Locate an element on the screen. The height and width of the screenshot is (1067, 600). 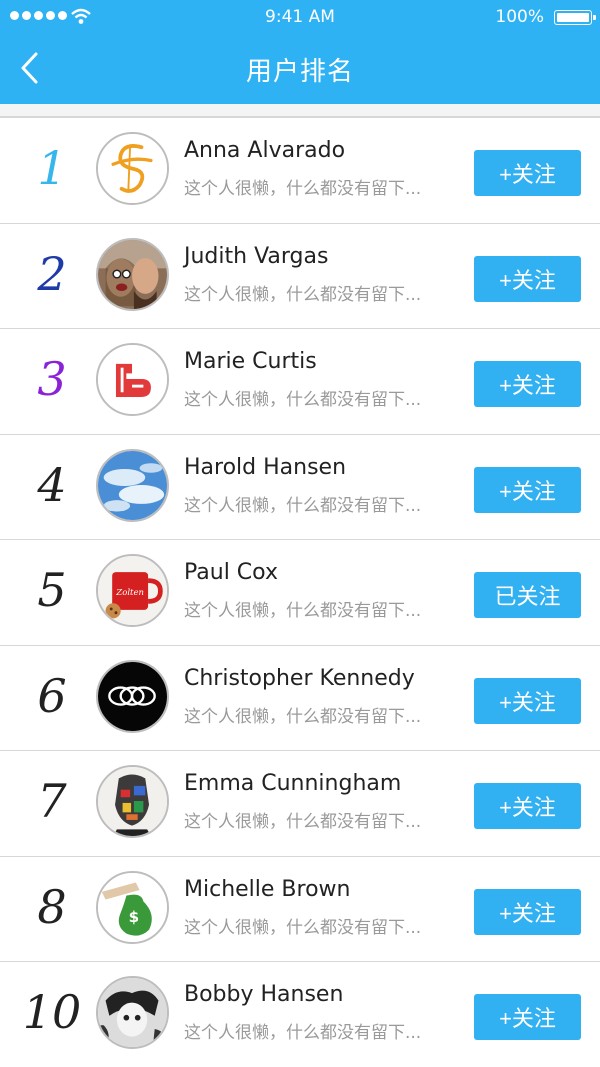
rank-number: 4 is located at coordinates (52, 484).